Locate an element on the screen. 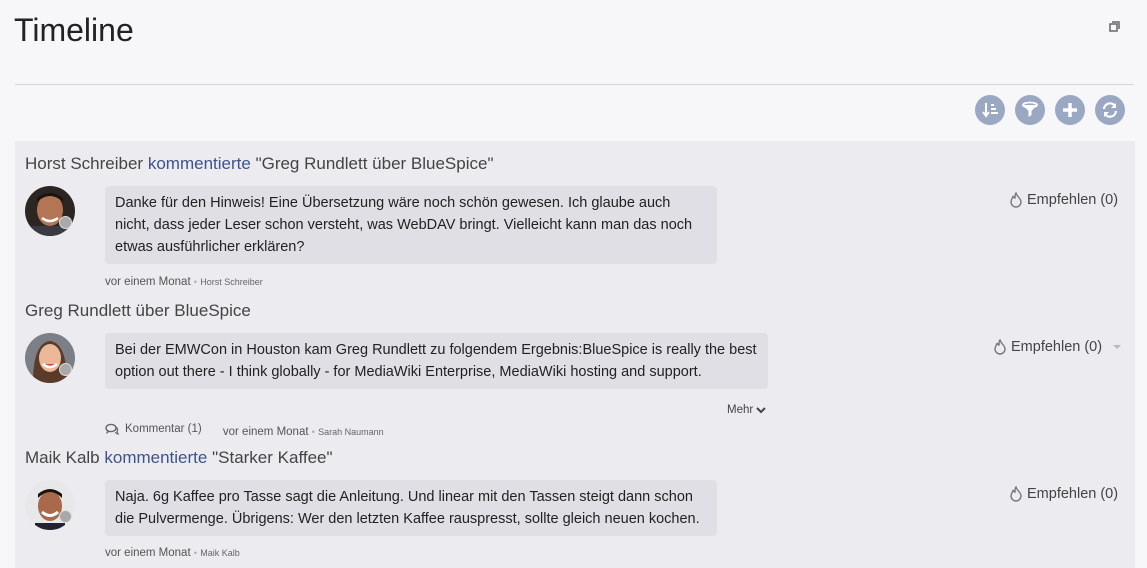 The width and height of the screenshot is (1147, 568). user-name: Horst Schreiber is located at coordinates (231, 282).